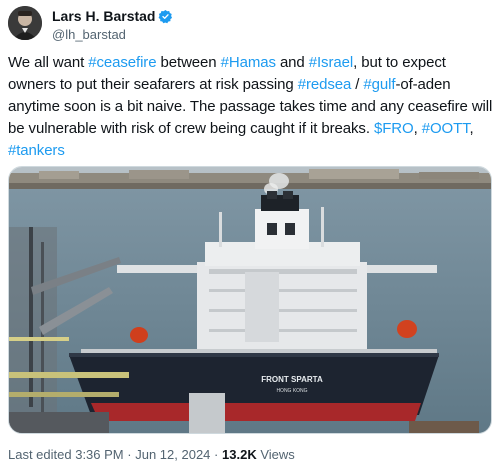  I want to click on views-count: 13.2K, so click(239, 454).